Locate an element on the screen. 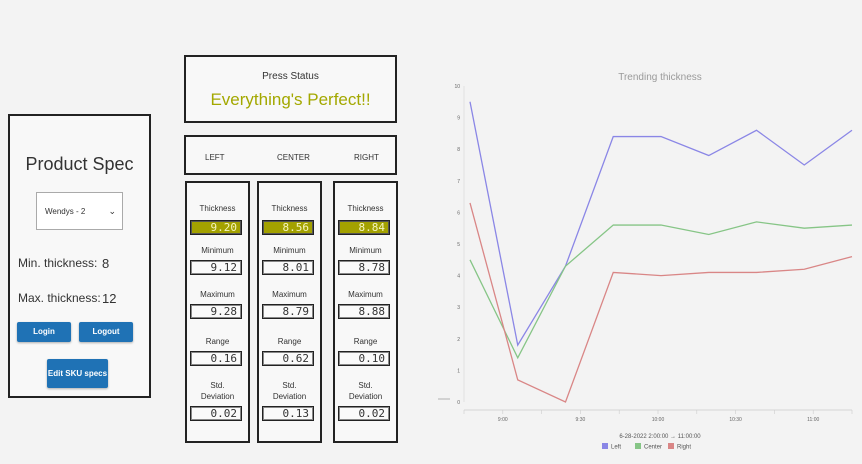 The image size is (862, 464). y-tick-label: 5 is located at coordinates (458, 245).